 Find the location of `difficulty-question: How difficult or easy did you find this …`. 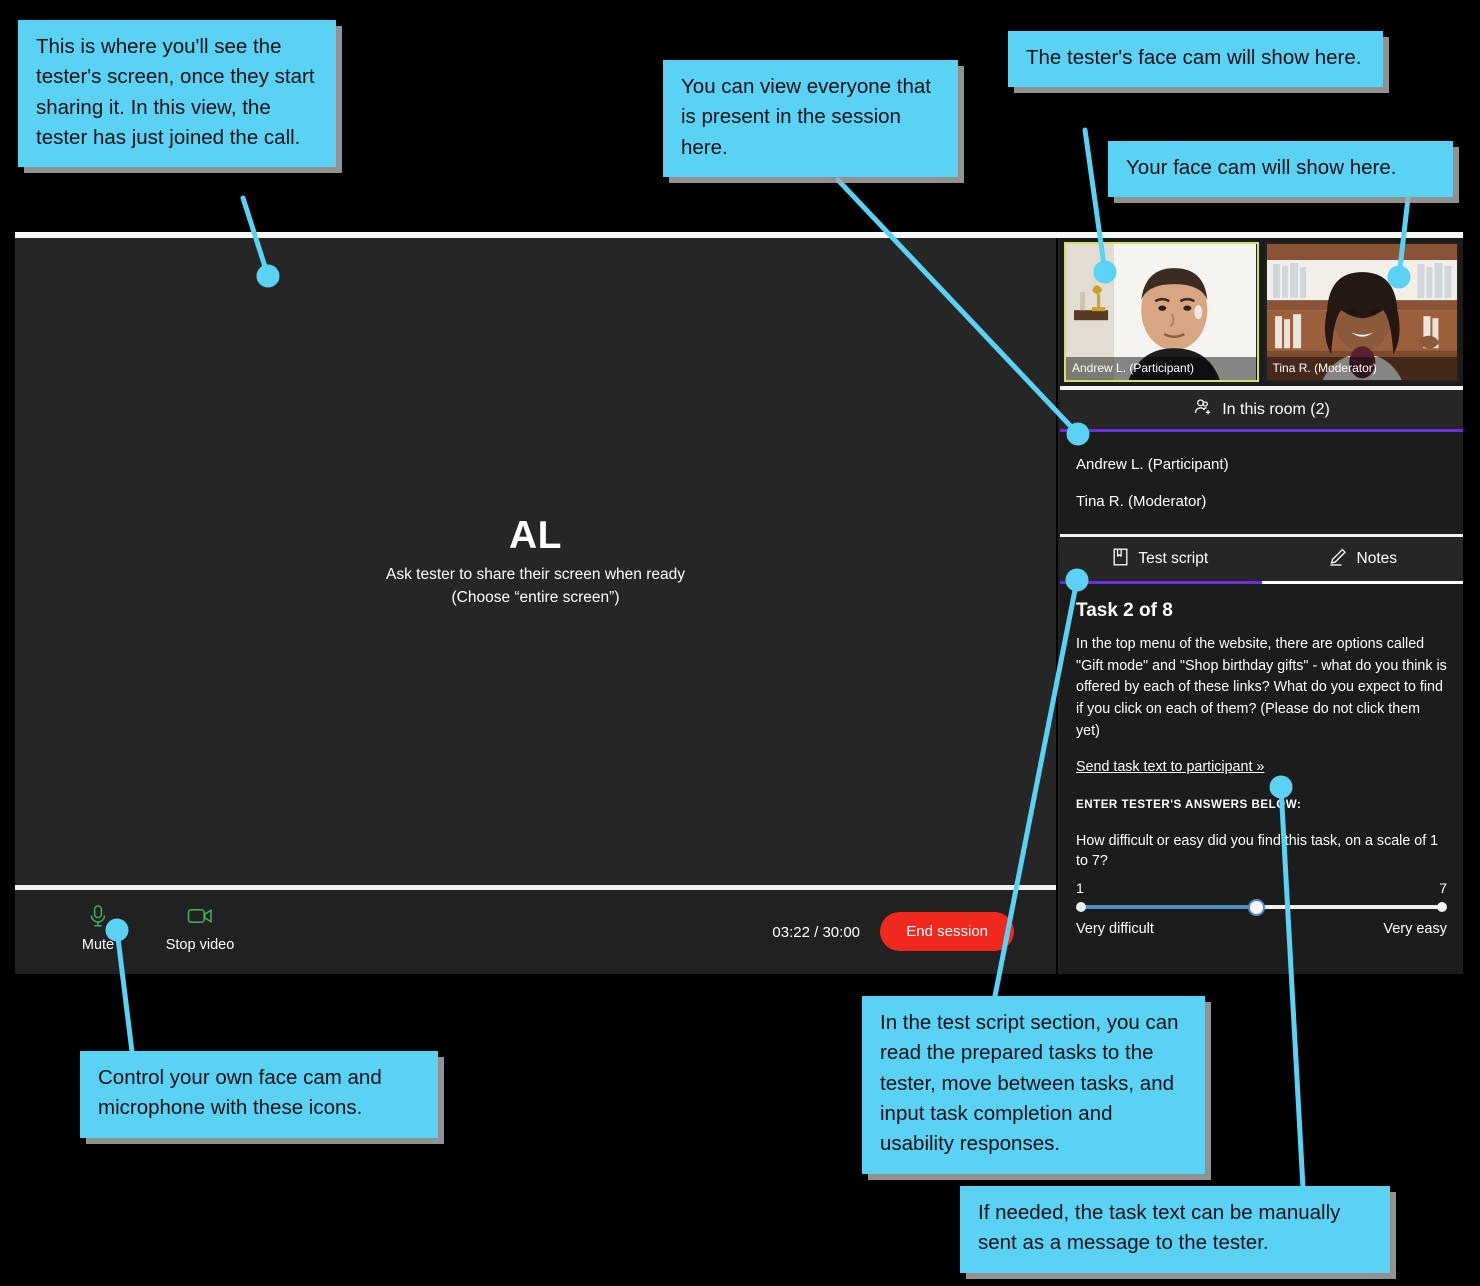

difficulty-question: How difficult or easy did you find this … is located at coordinates (1257, 851).